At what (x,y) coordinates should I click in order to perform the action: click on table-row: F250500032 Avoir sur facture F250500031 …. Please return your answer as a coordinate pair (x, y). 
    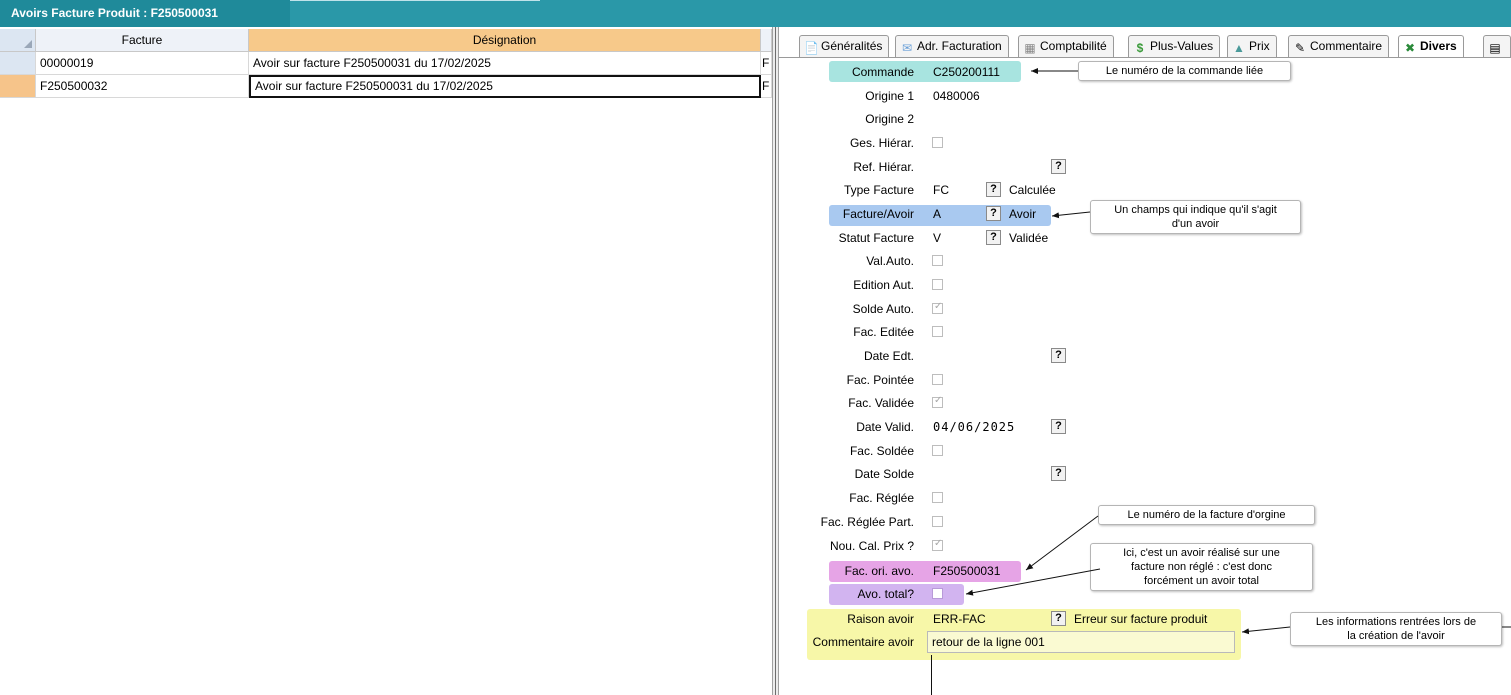
    Looking at the image, I should click on (386, 86).